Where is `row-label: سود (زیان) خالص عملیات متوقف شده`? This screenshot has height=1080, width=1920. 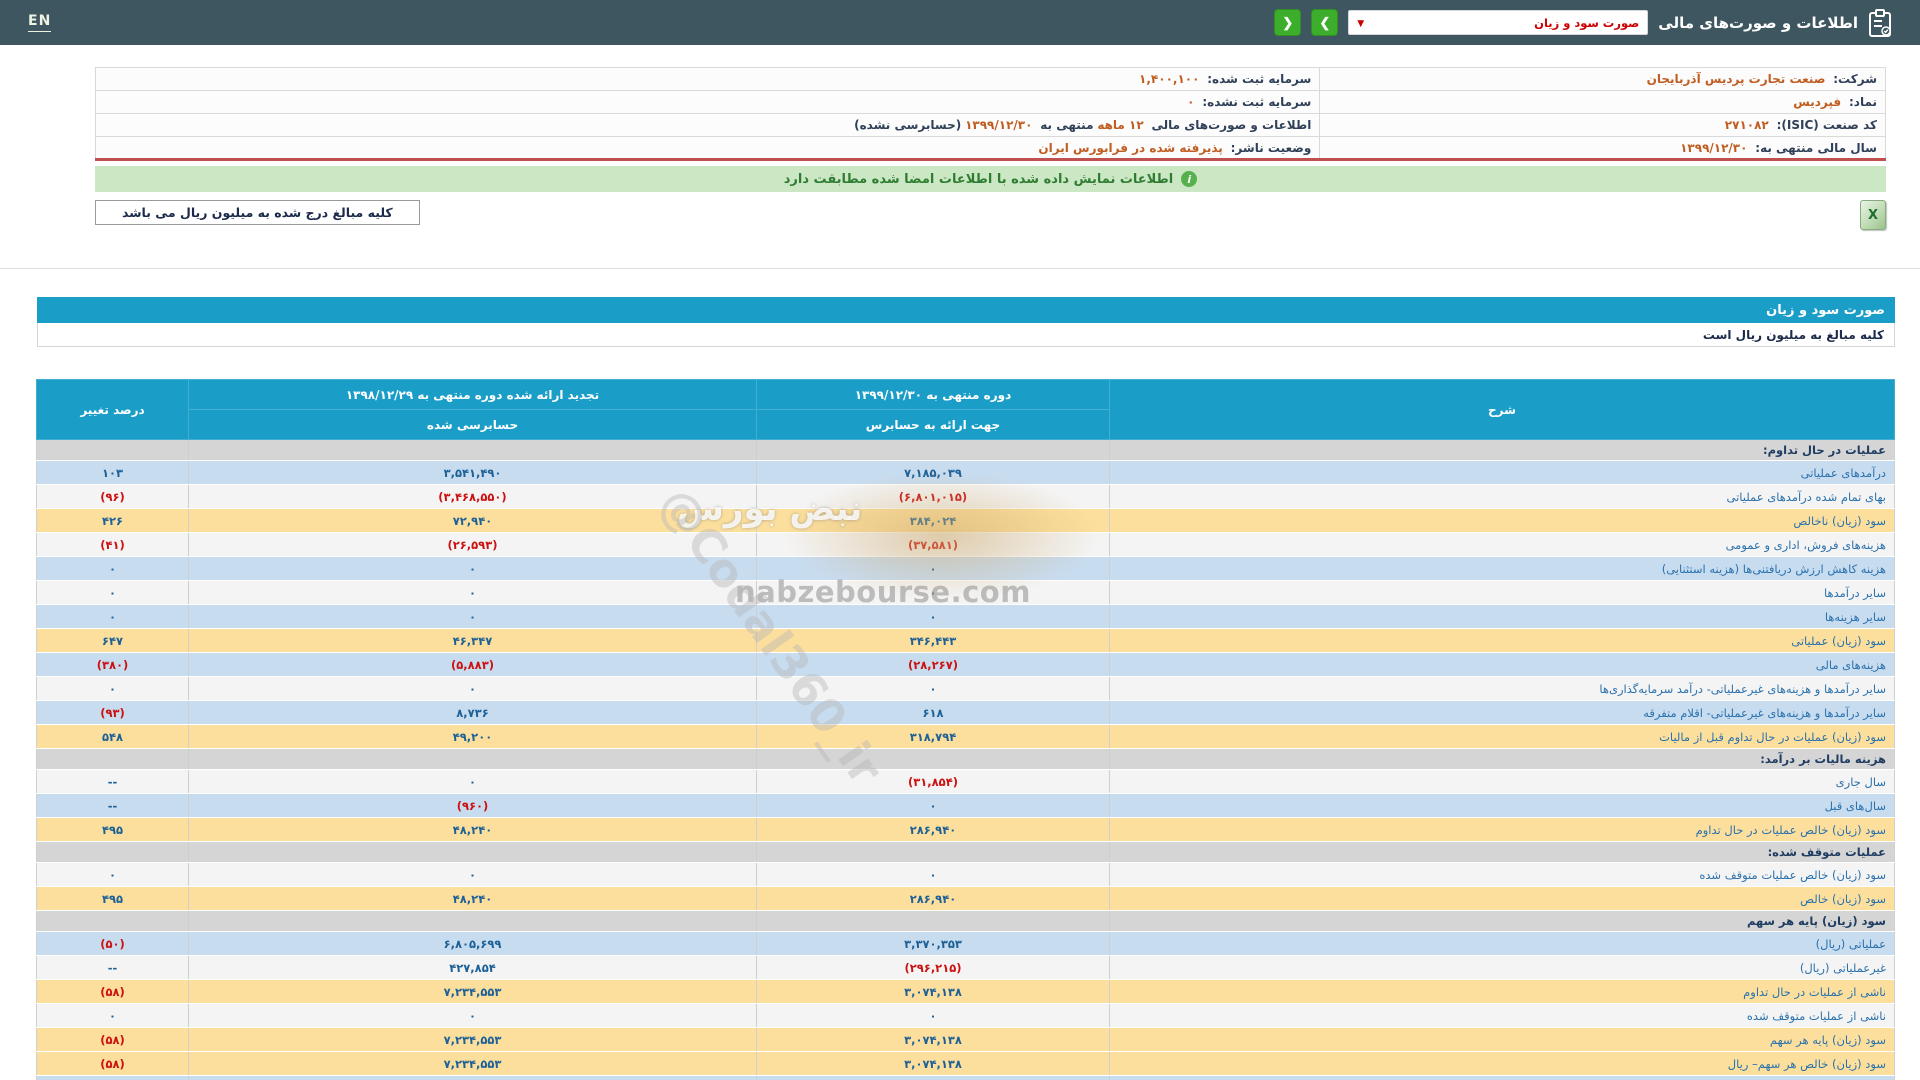
row-label: سود (زیان) خالص عملیات متوقف شده is located at coordinates (1502, 874).